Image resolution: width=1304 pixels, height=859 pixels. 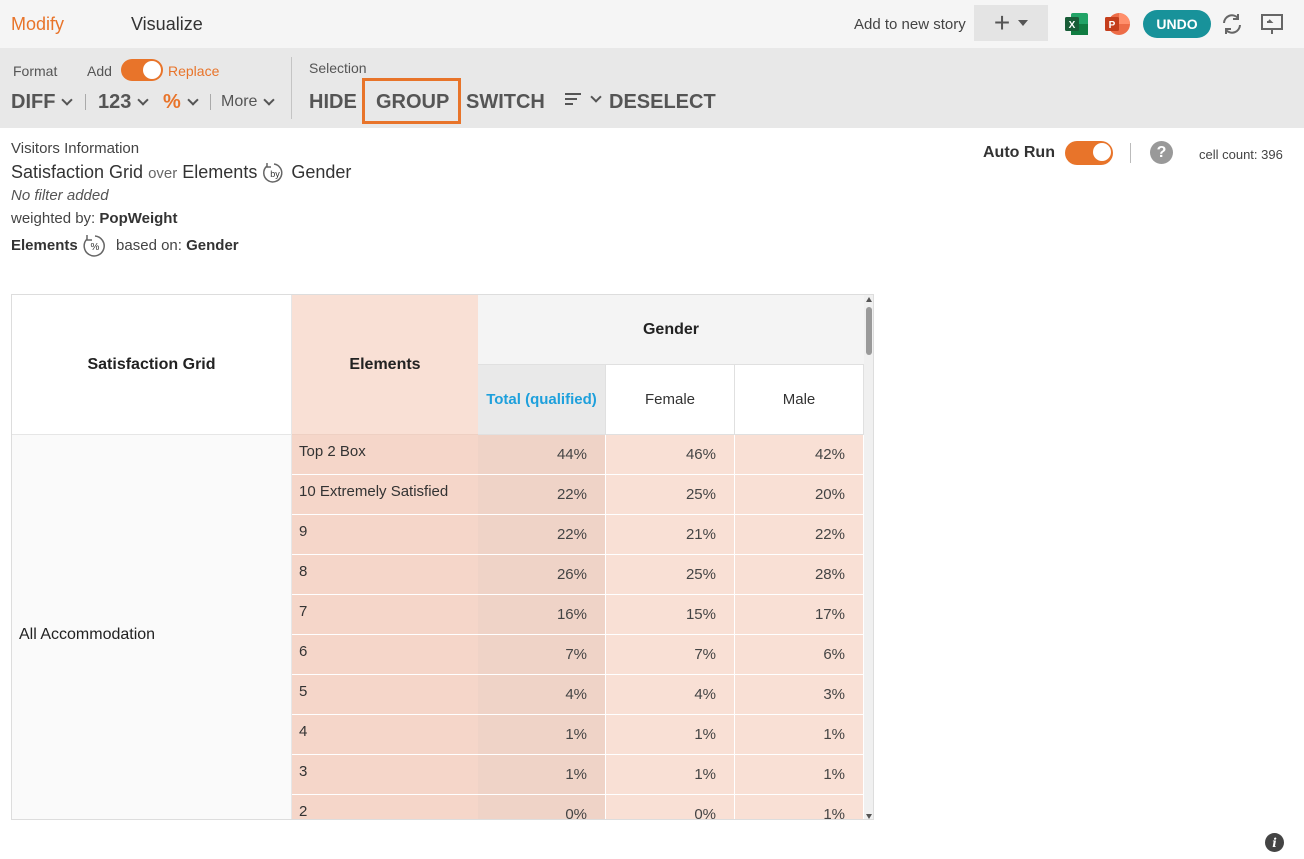 I want to click on auto-run-toggle, so click(x=1089, y=153).